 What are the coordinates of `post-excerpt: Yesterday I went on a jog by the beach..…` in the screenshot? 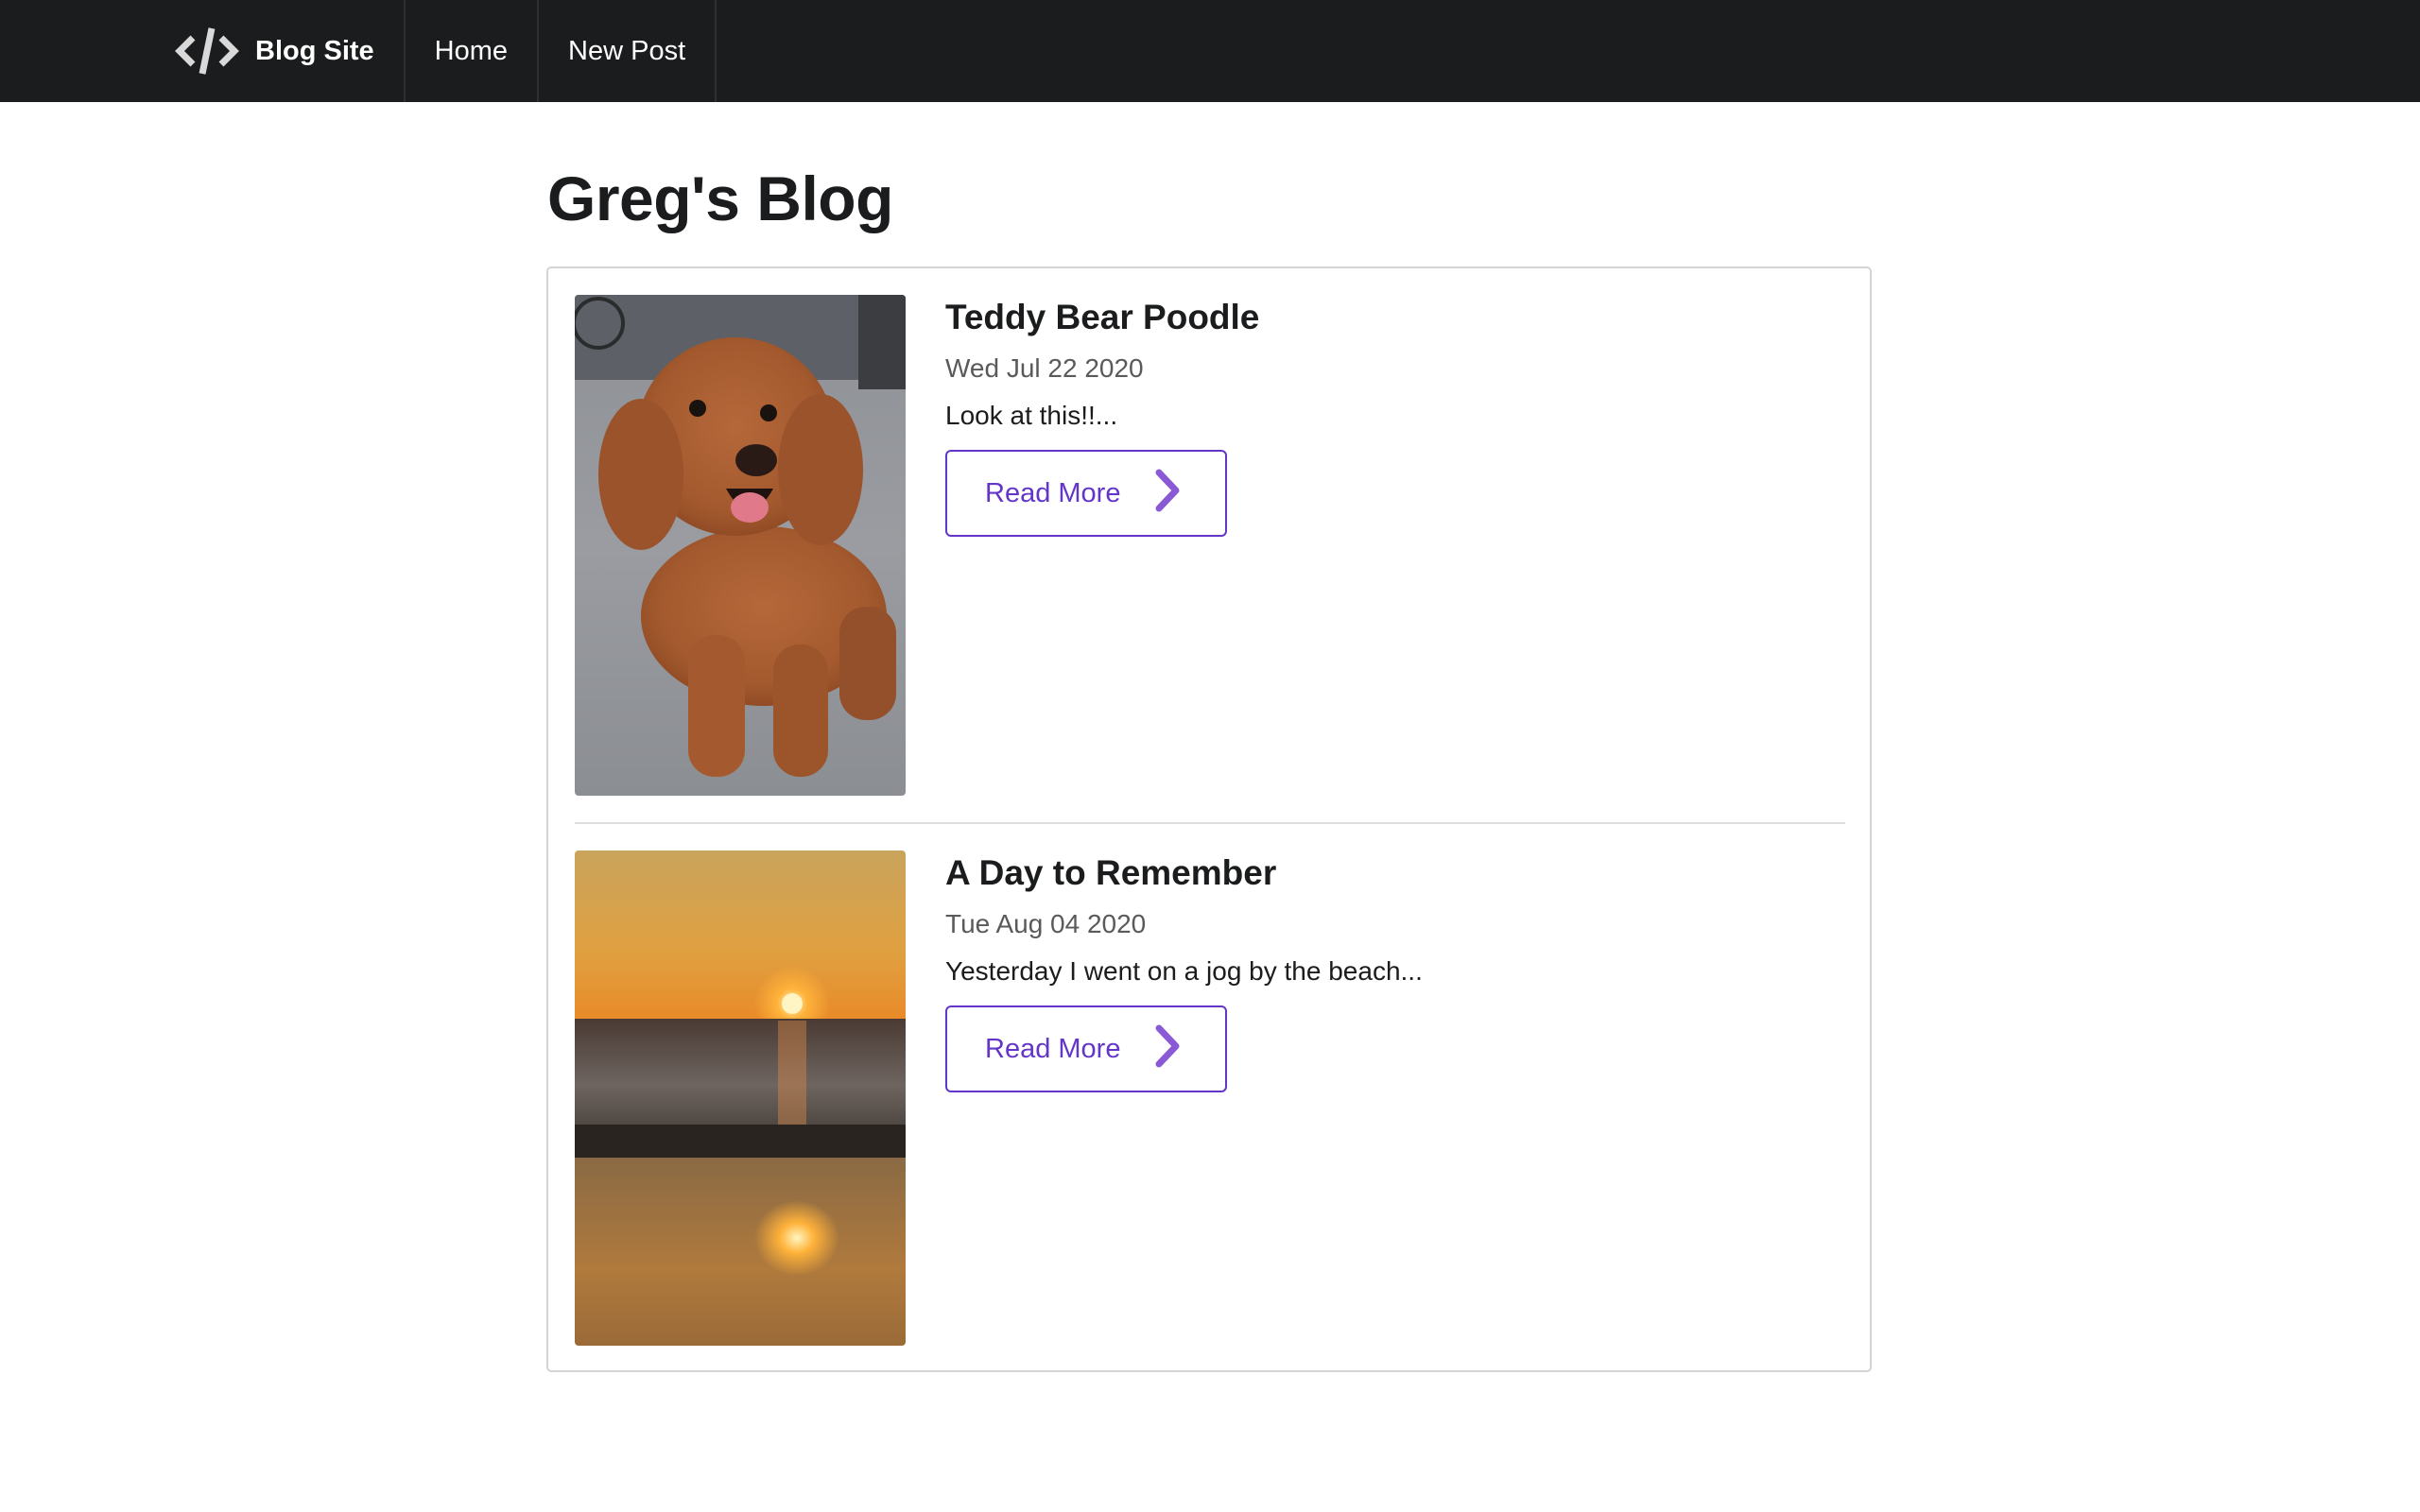 It's located at (1184, 971).